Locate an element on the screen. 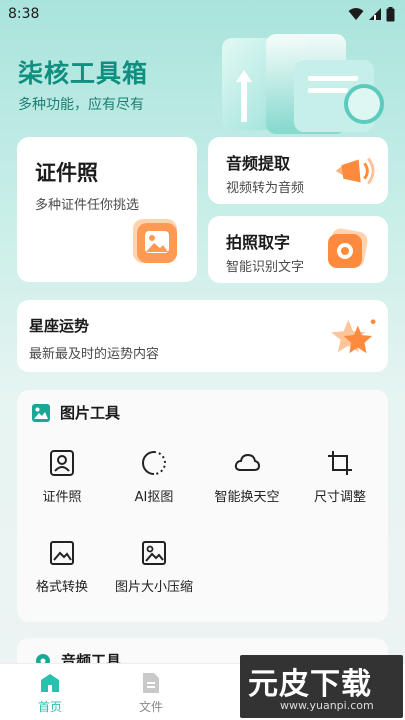 The width and height of the screenshot is (405, 720). card-horoscope-title: 星座运势 is located at coordinates (59, 326).